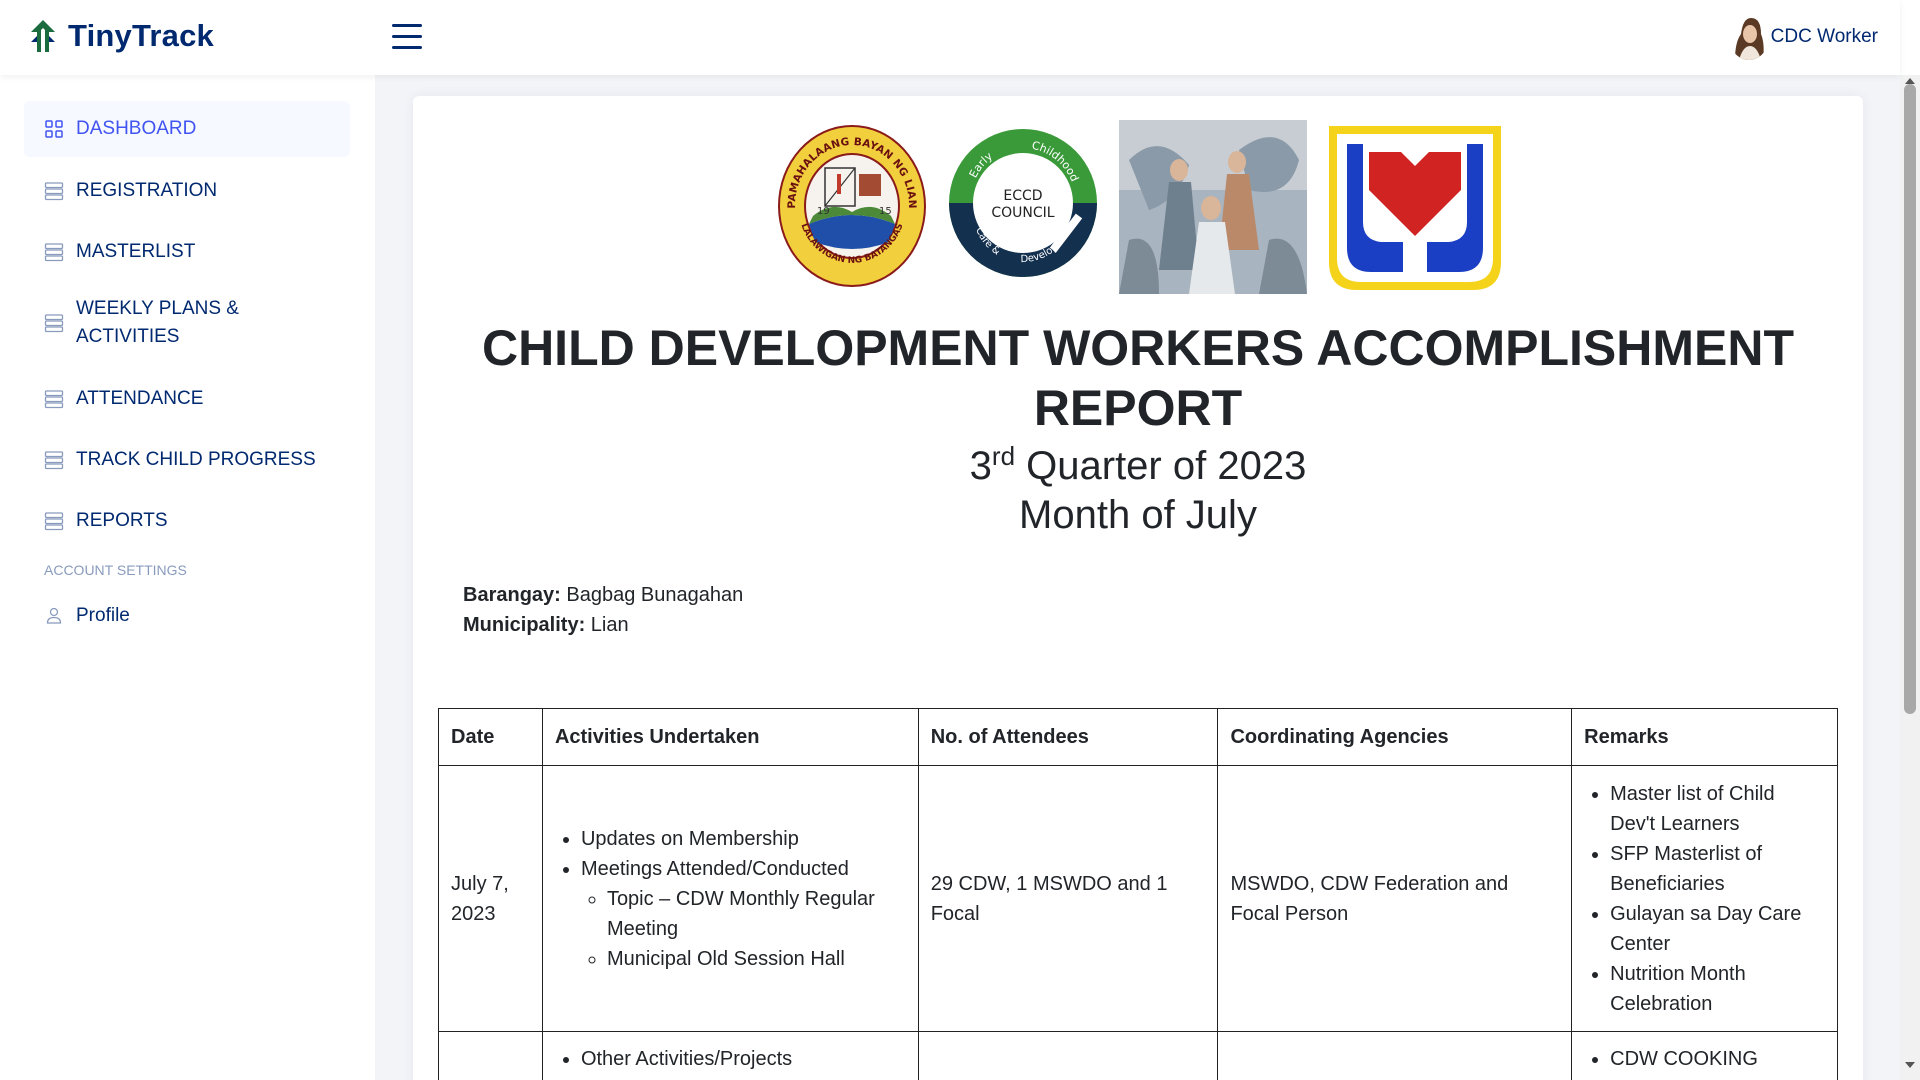 This screenshot has width=1920, height=1080. I want to click on table-row: Other Activities/Projects CDW COOKING, so click(1138, 1055).